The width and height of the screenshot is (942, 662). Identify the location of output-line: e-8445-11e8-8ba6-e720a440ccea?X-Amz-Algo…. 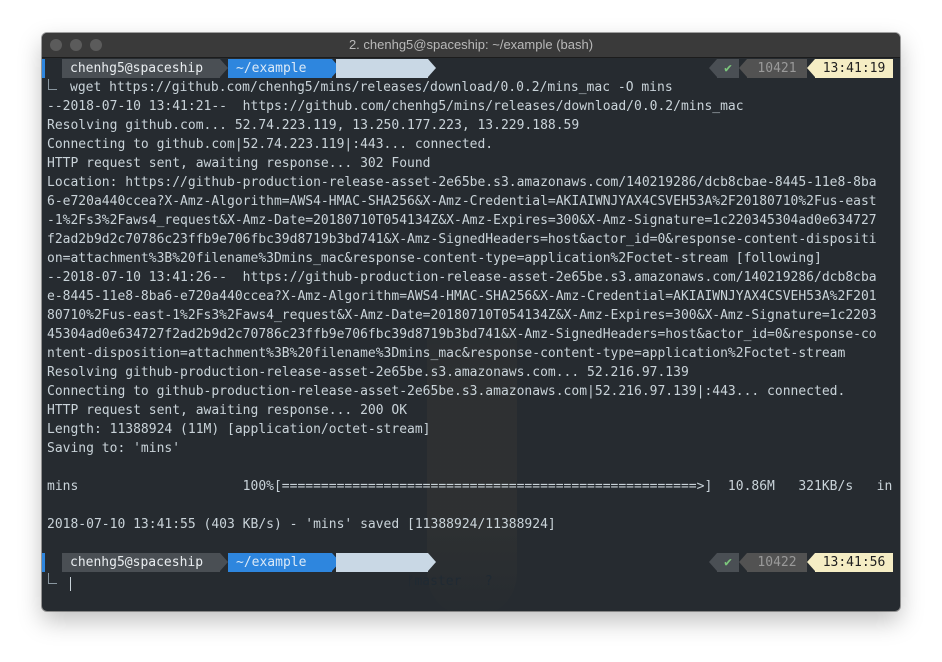
(462, 296).